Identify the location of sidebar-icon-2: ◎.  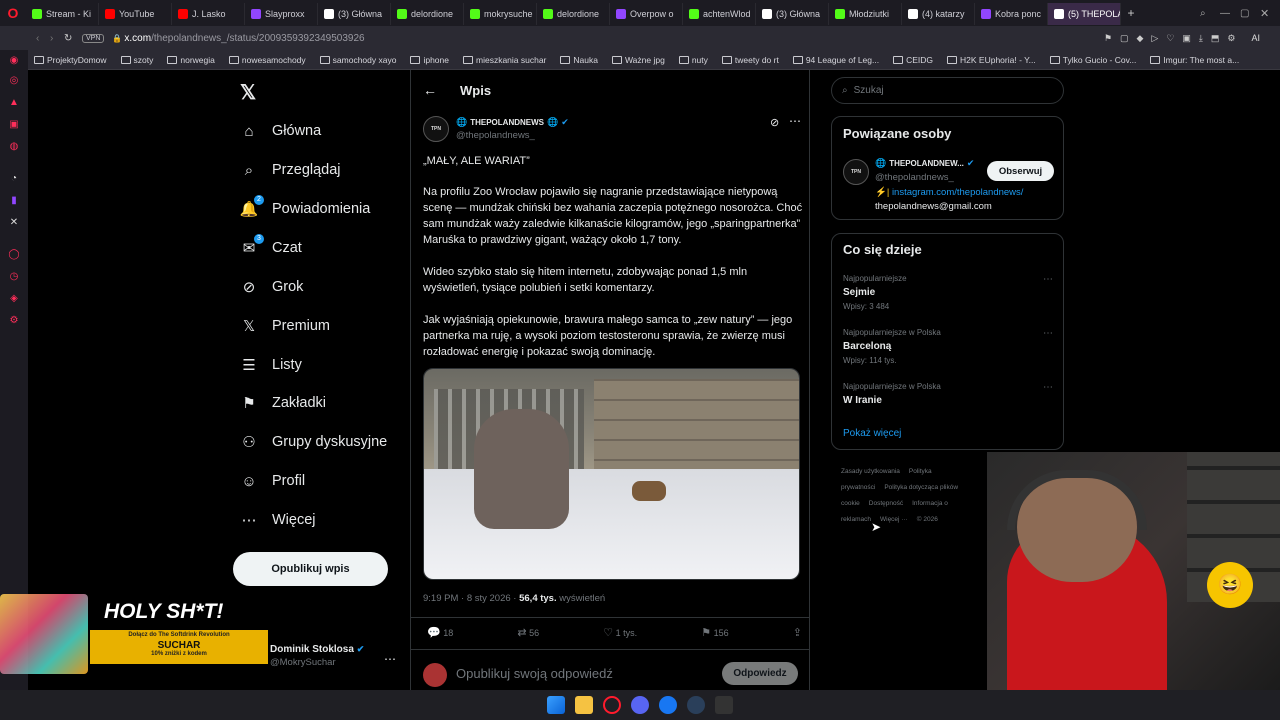
(14, 81).